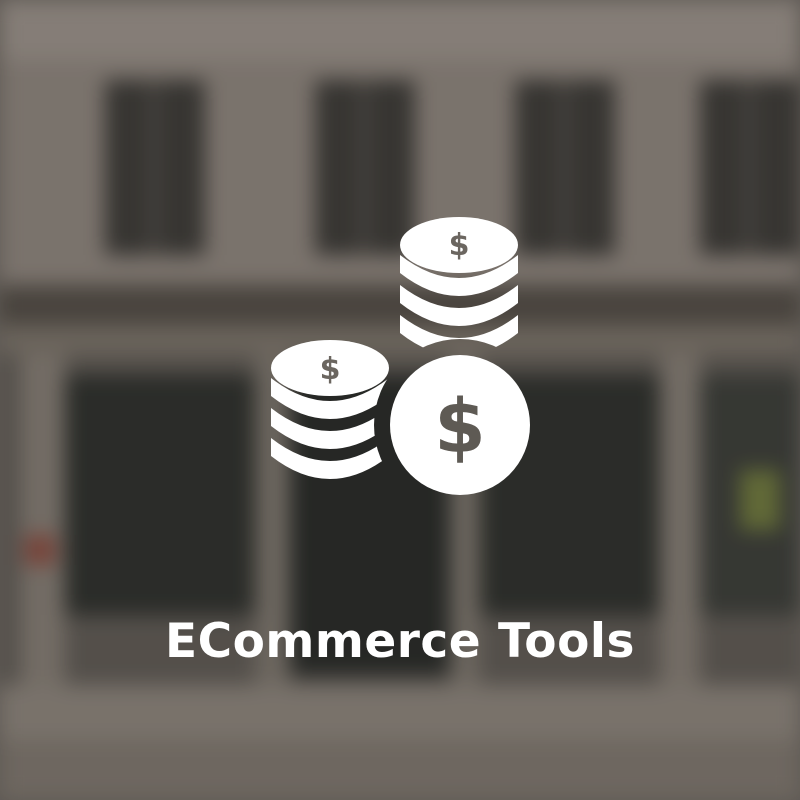 The image size is (800, 800). Describe the element at coordinates (400, 641) in the screenshot. I see `page-title: ECommerce Tools` at that location.